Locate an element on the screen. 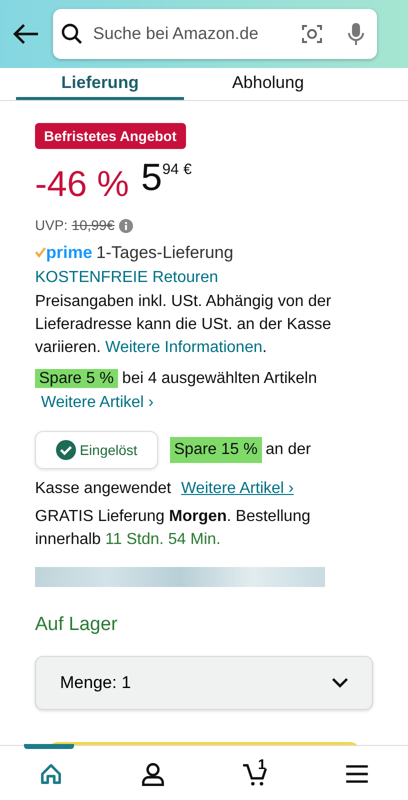  microphone-icon is located at coordinates (356, 34).